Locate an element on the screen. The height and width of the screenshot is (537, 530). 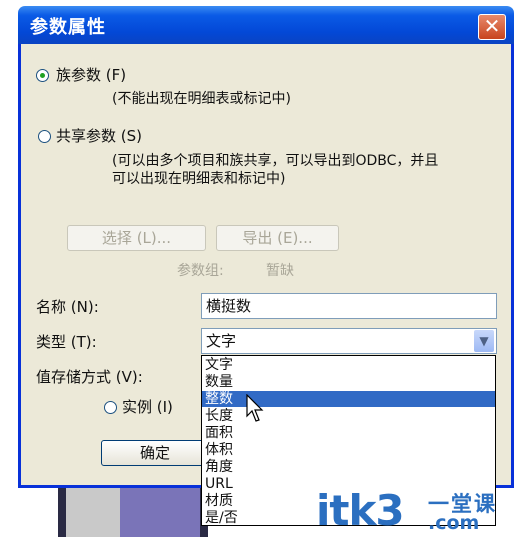
name-label: 名称 (N): is located at coordinates (67, 307).